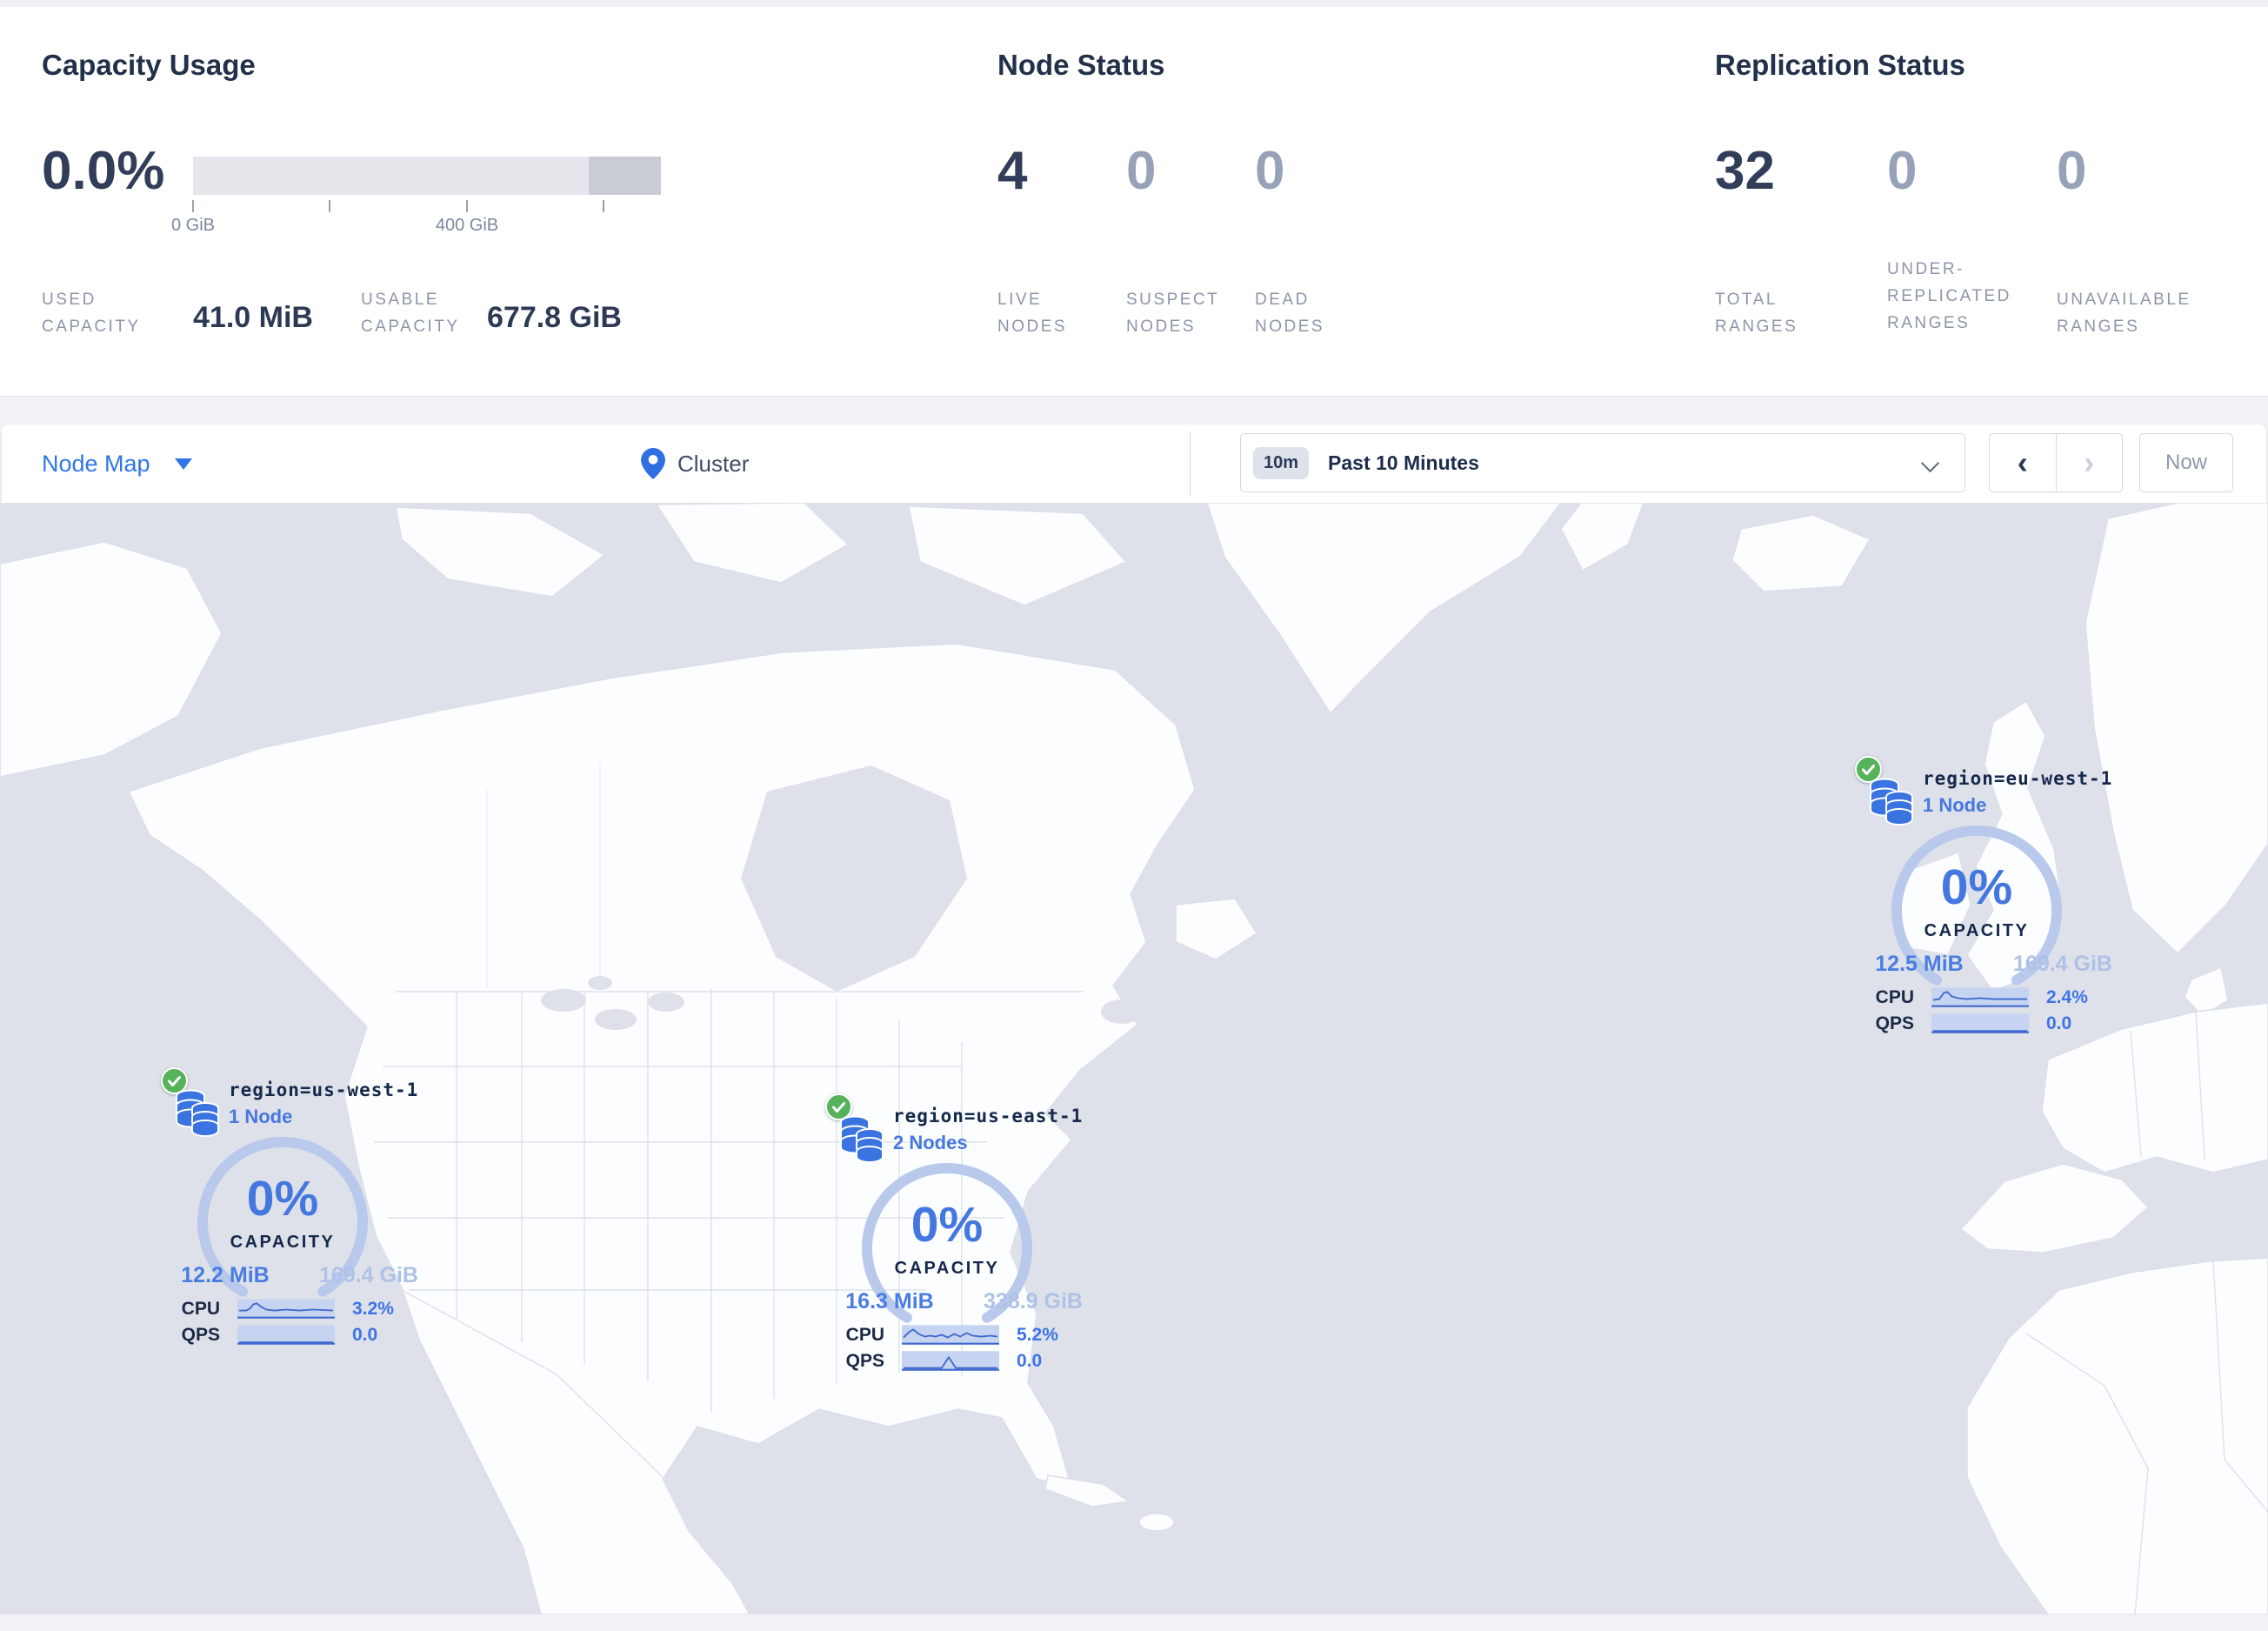 This screenshot has width=2268, height=1631. What do you see at coordinates (149, 65) in the screenshot?
I see `capacity-usage-title: Capacity Usage` at bounding box center [149, 65].